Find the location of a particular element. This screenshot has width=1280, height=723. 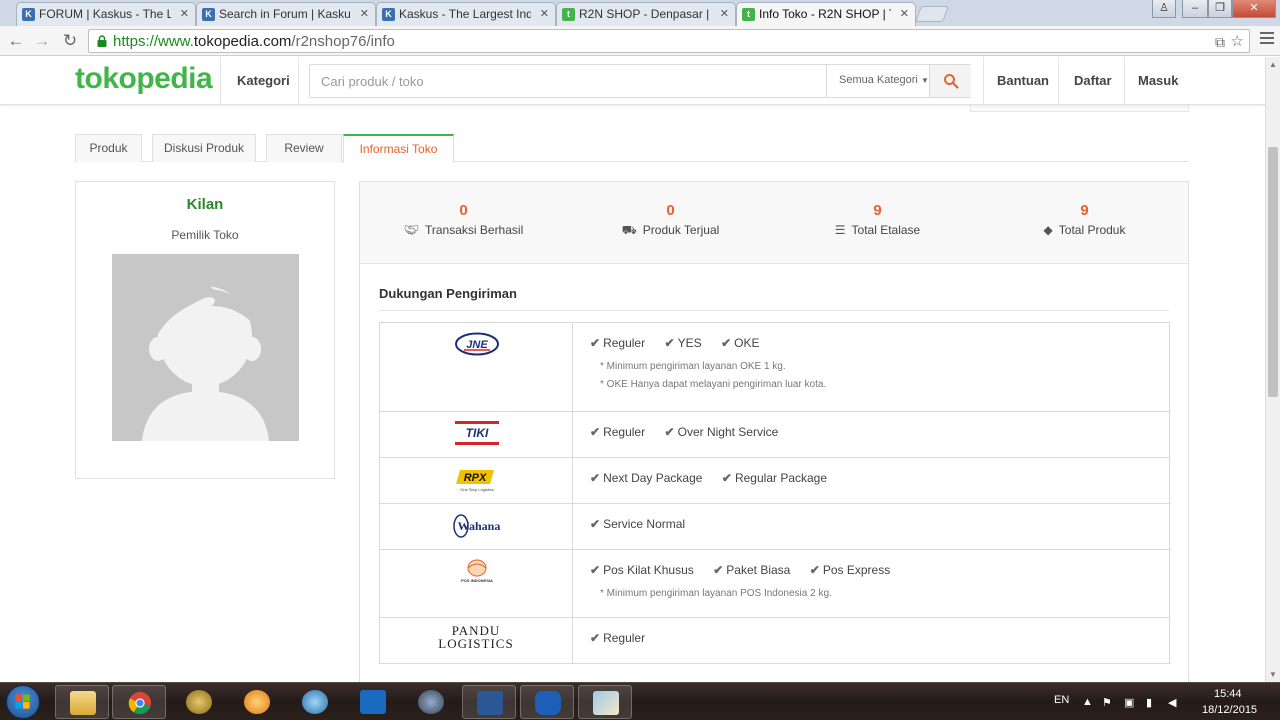

folder-icon is located at coordinates (83, 703).